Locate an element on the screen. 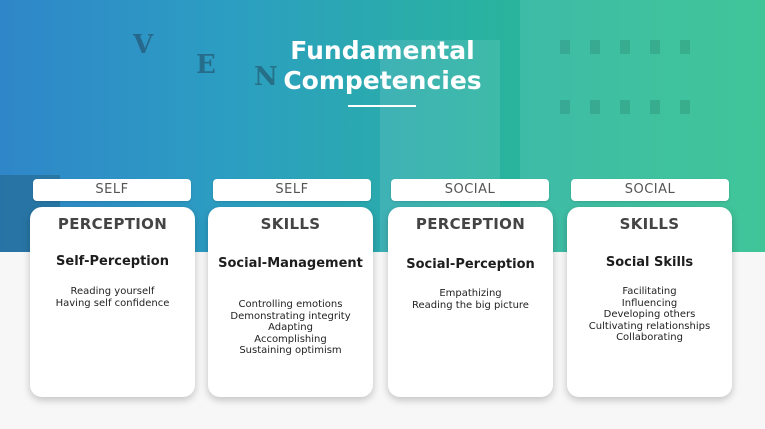  list-item: Collaborating is located at coordinates (649, 338).